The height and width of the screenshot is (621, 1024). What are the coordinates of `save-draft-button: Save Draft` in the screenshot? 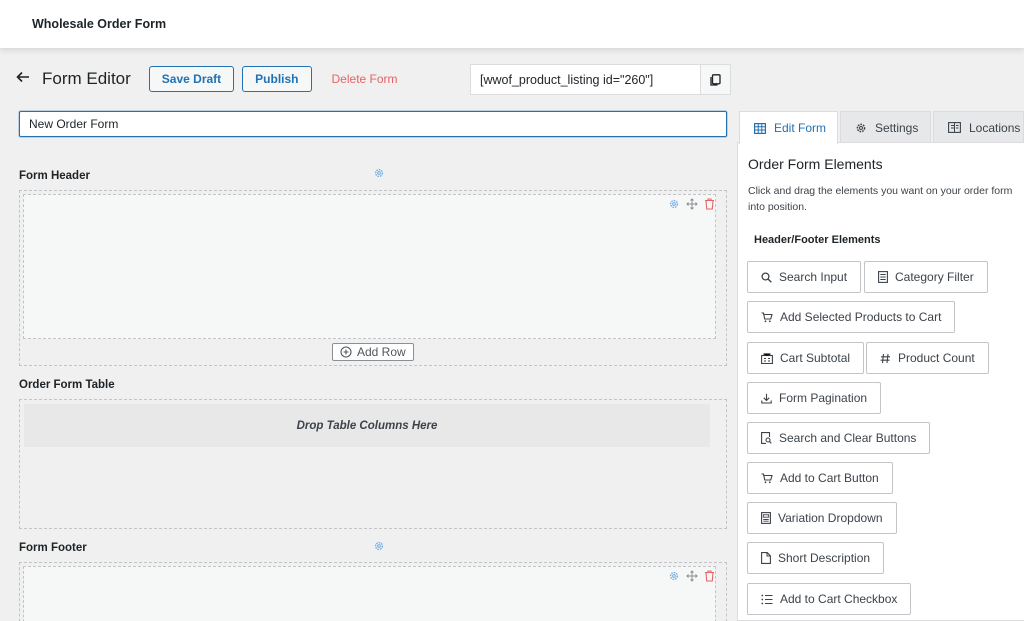 It's located at (191, 79).